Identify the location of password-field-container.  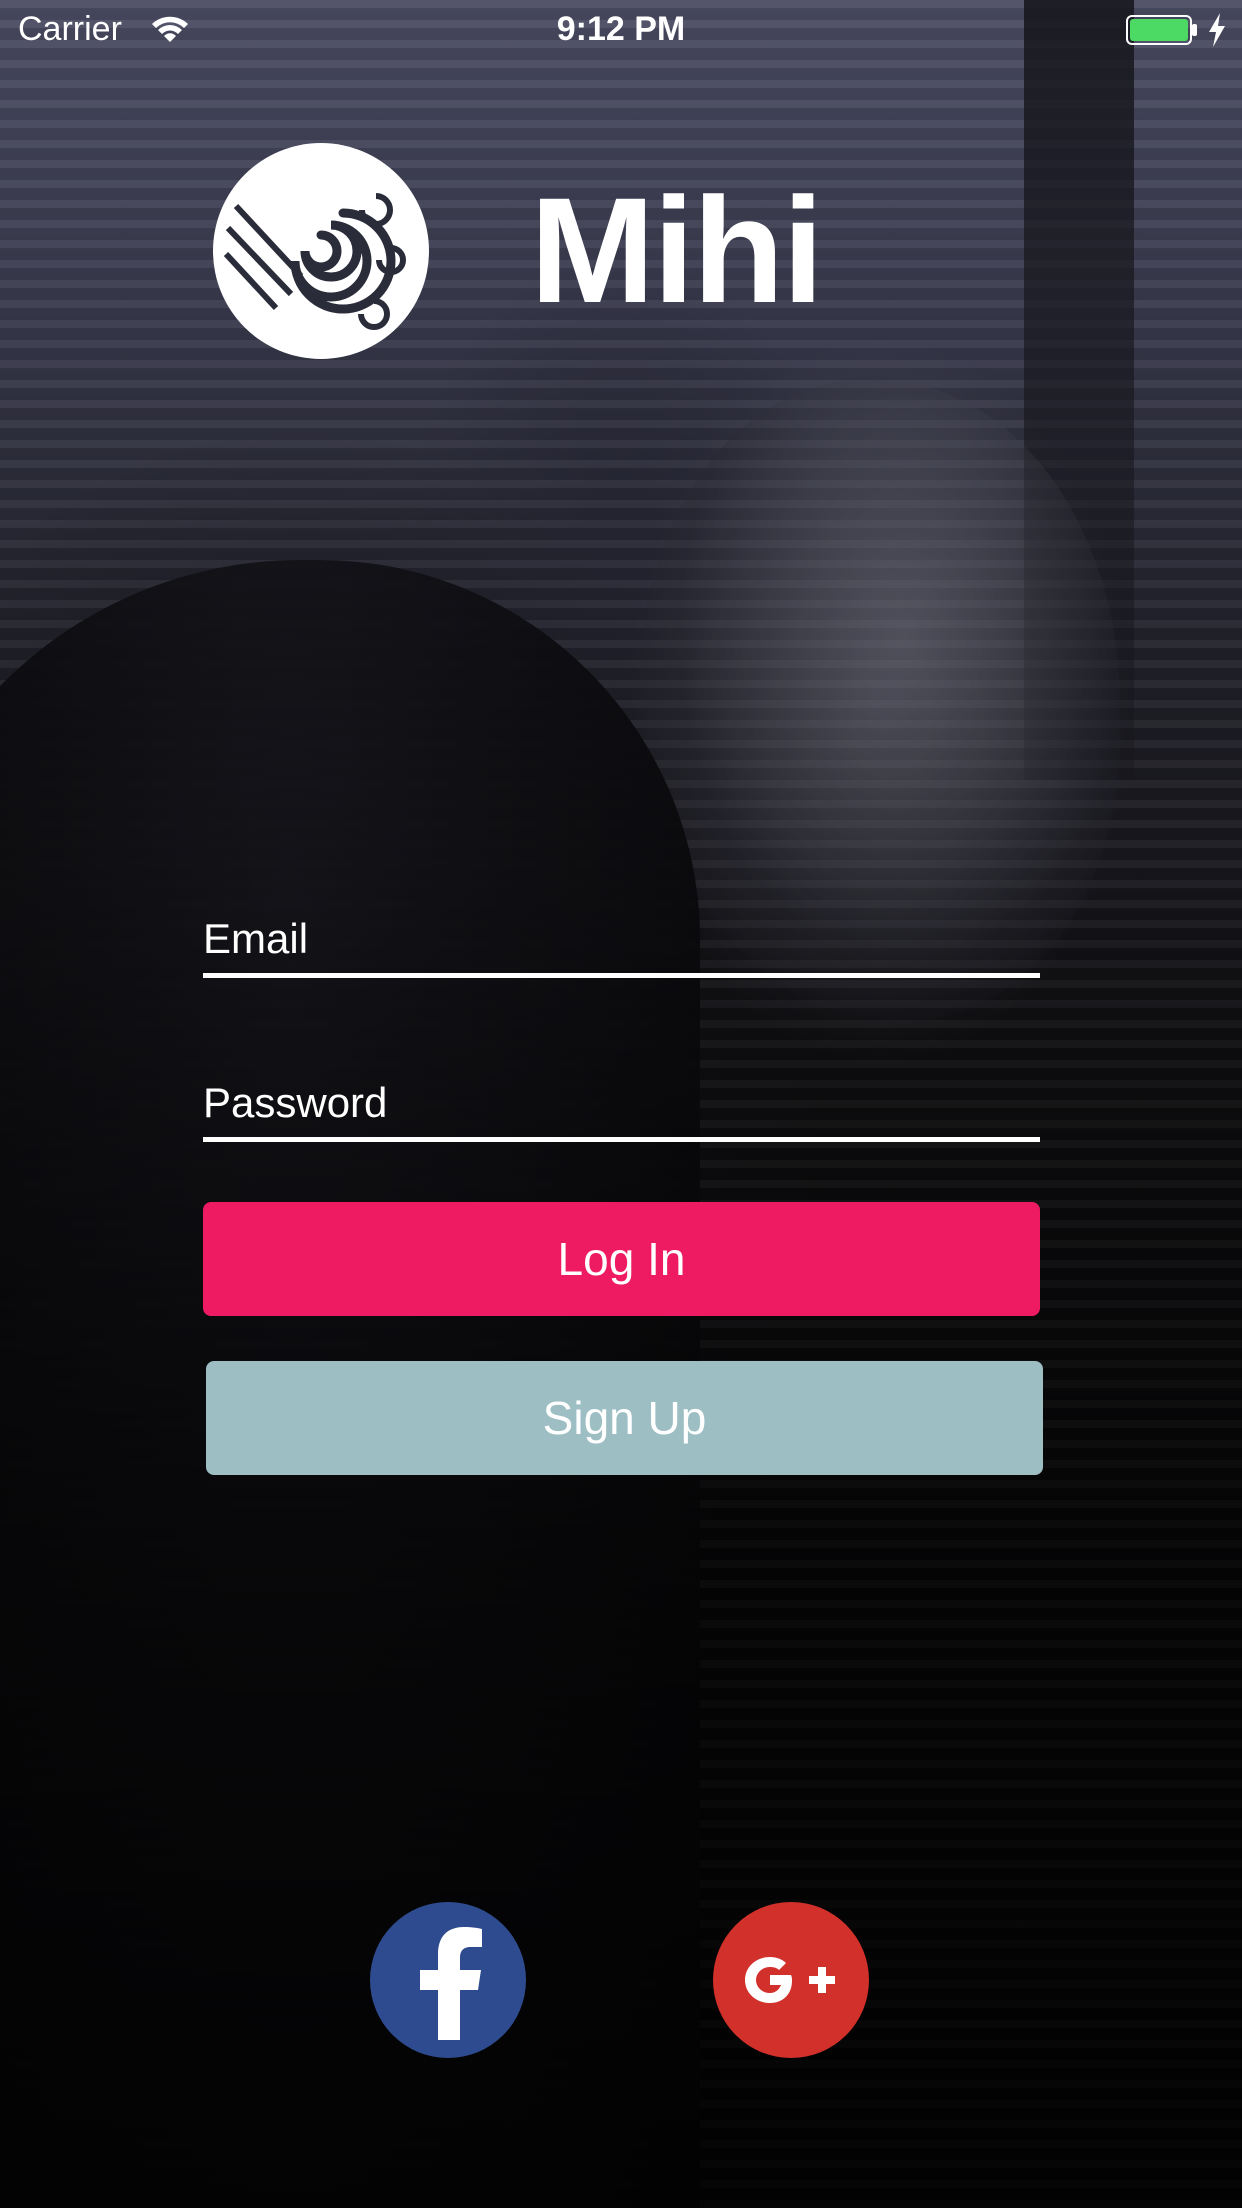
(621, 1104).